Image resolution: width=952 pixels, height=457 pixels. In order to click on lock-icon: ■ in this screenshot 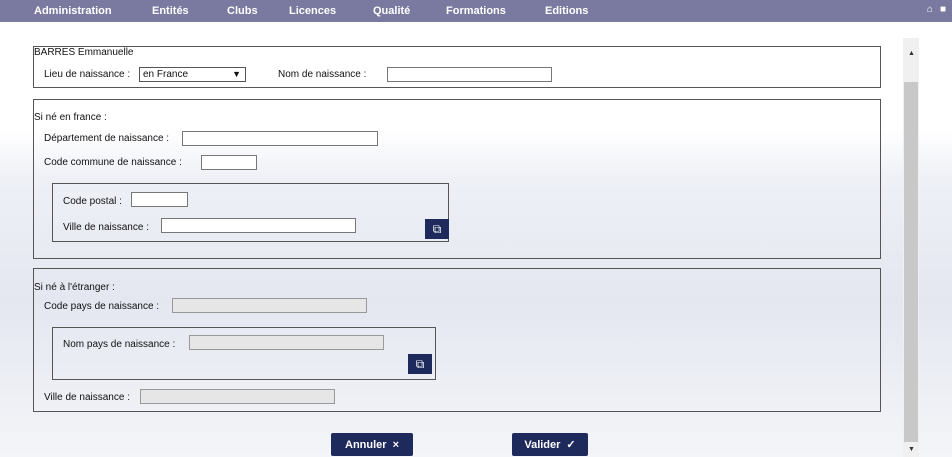, I will do `click(943, 9)`.